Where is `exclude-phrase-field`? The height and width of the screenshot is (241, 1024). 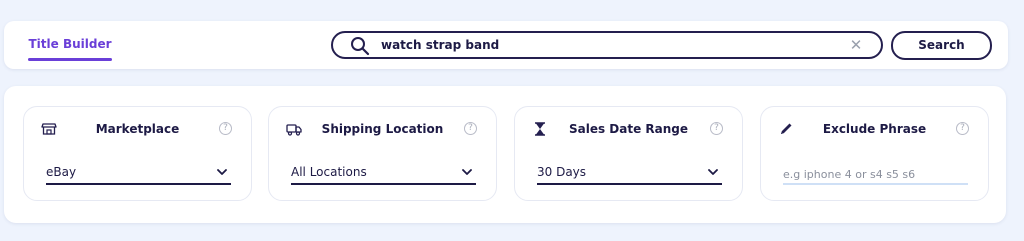 exclude-phrase-field is located at coordinates (875, 175).